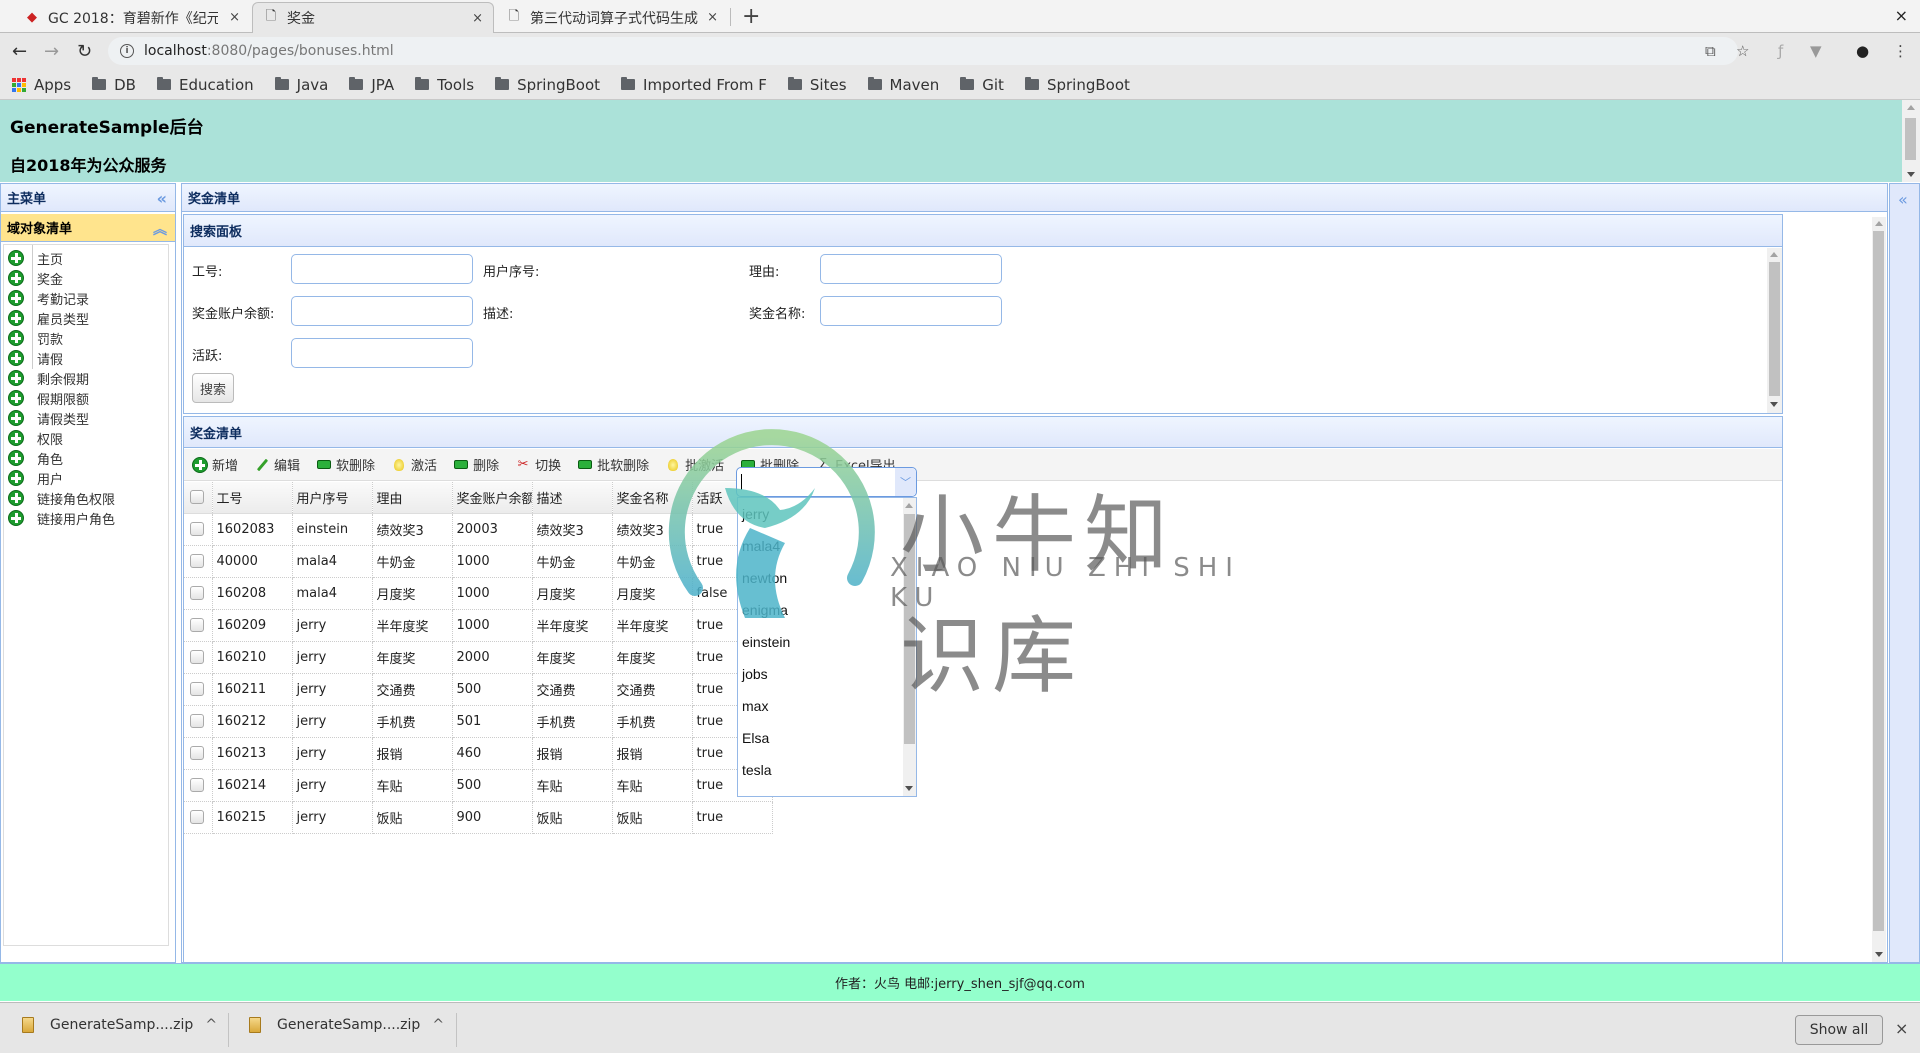 The height and width of the screenshot is (1053, 1920). What do you see at coordinates (1900, 51) in the screenshot?
I see `menu-icon: ⋮` at bounding box center [1900, 51].